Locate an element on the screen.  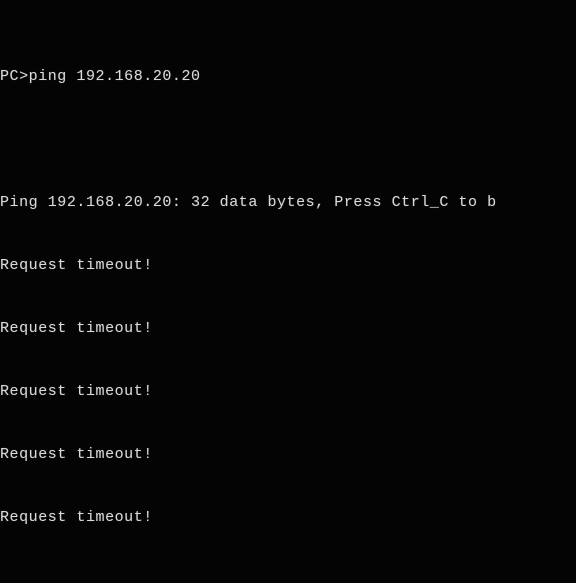
ping-command-line: PC>ping 192.168.20.20 is located at coordinates (100, 76).